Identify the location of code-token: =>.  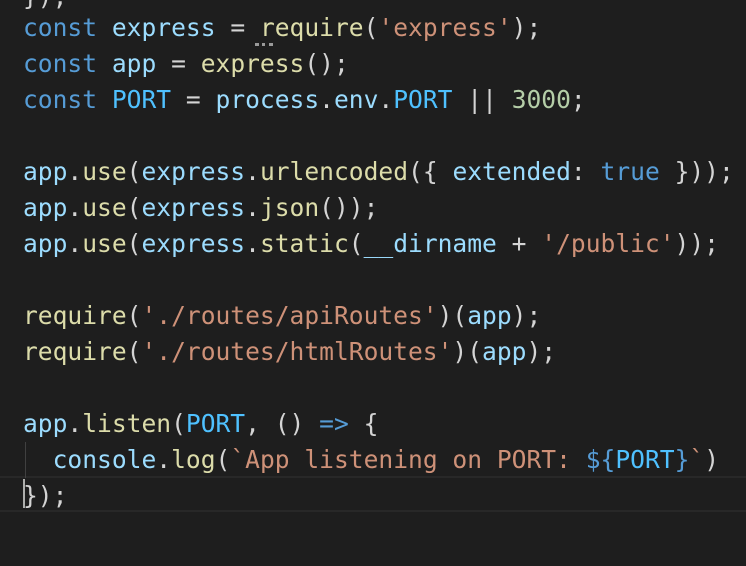
(334, 423).